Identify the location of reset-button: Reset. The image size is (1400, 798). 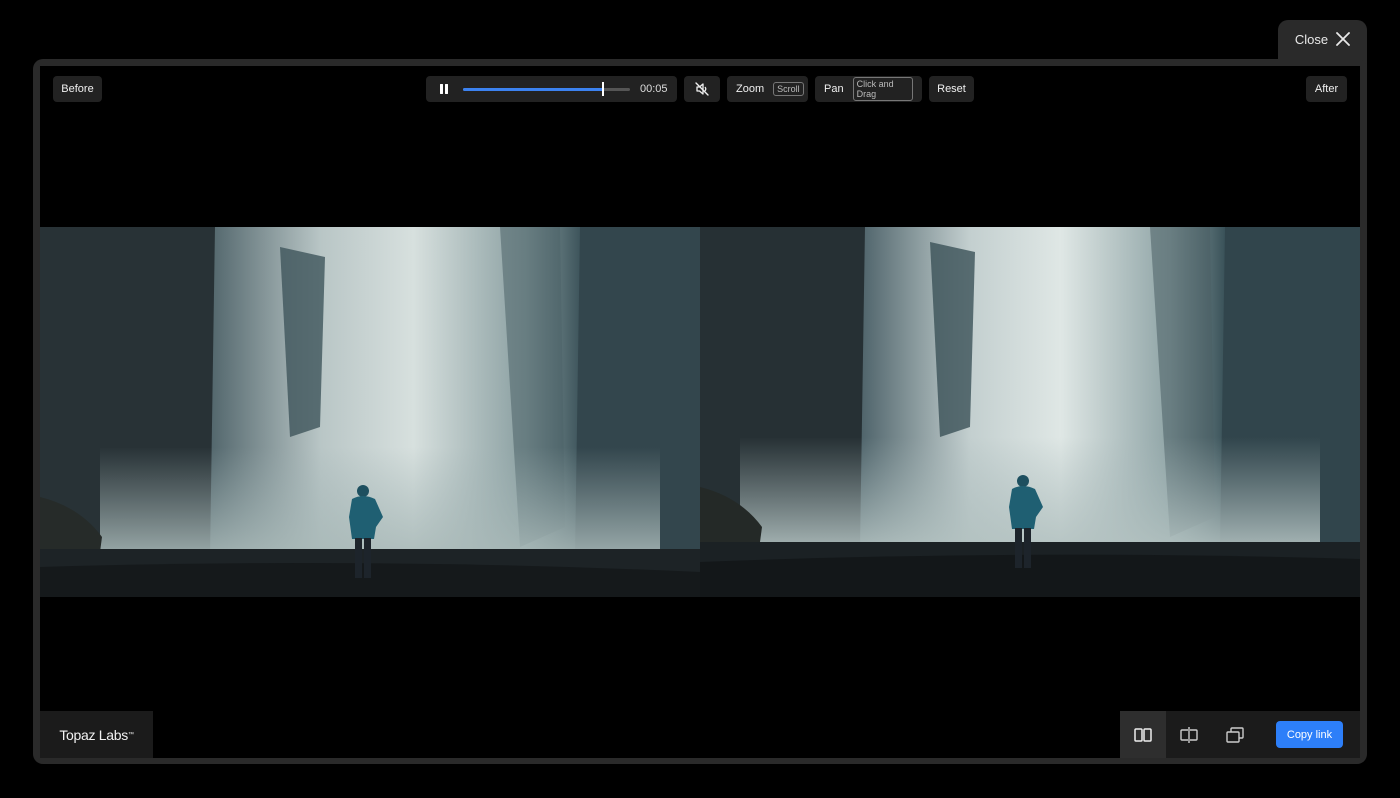
(951, 89).